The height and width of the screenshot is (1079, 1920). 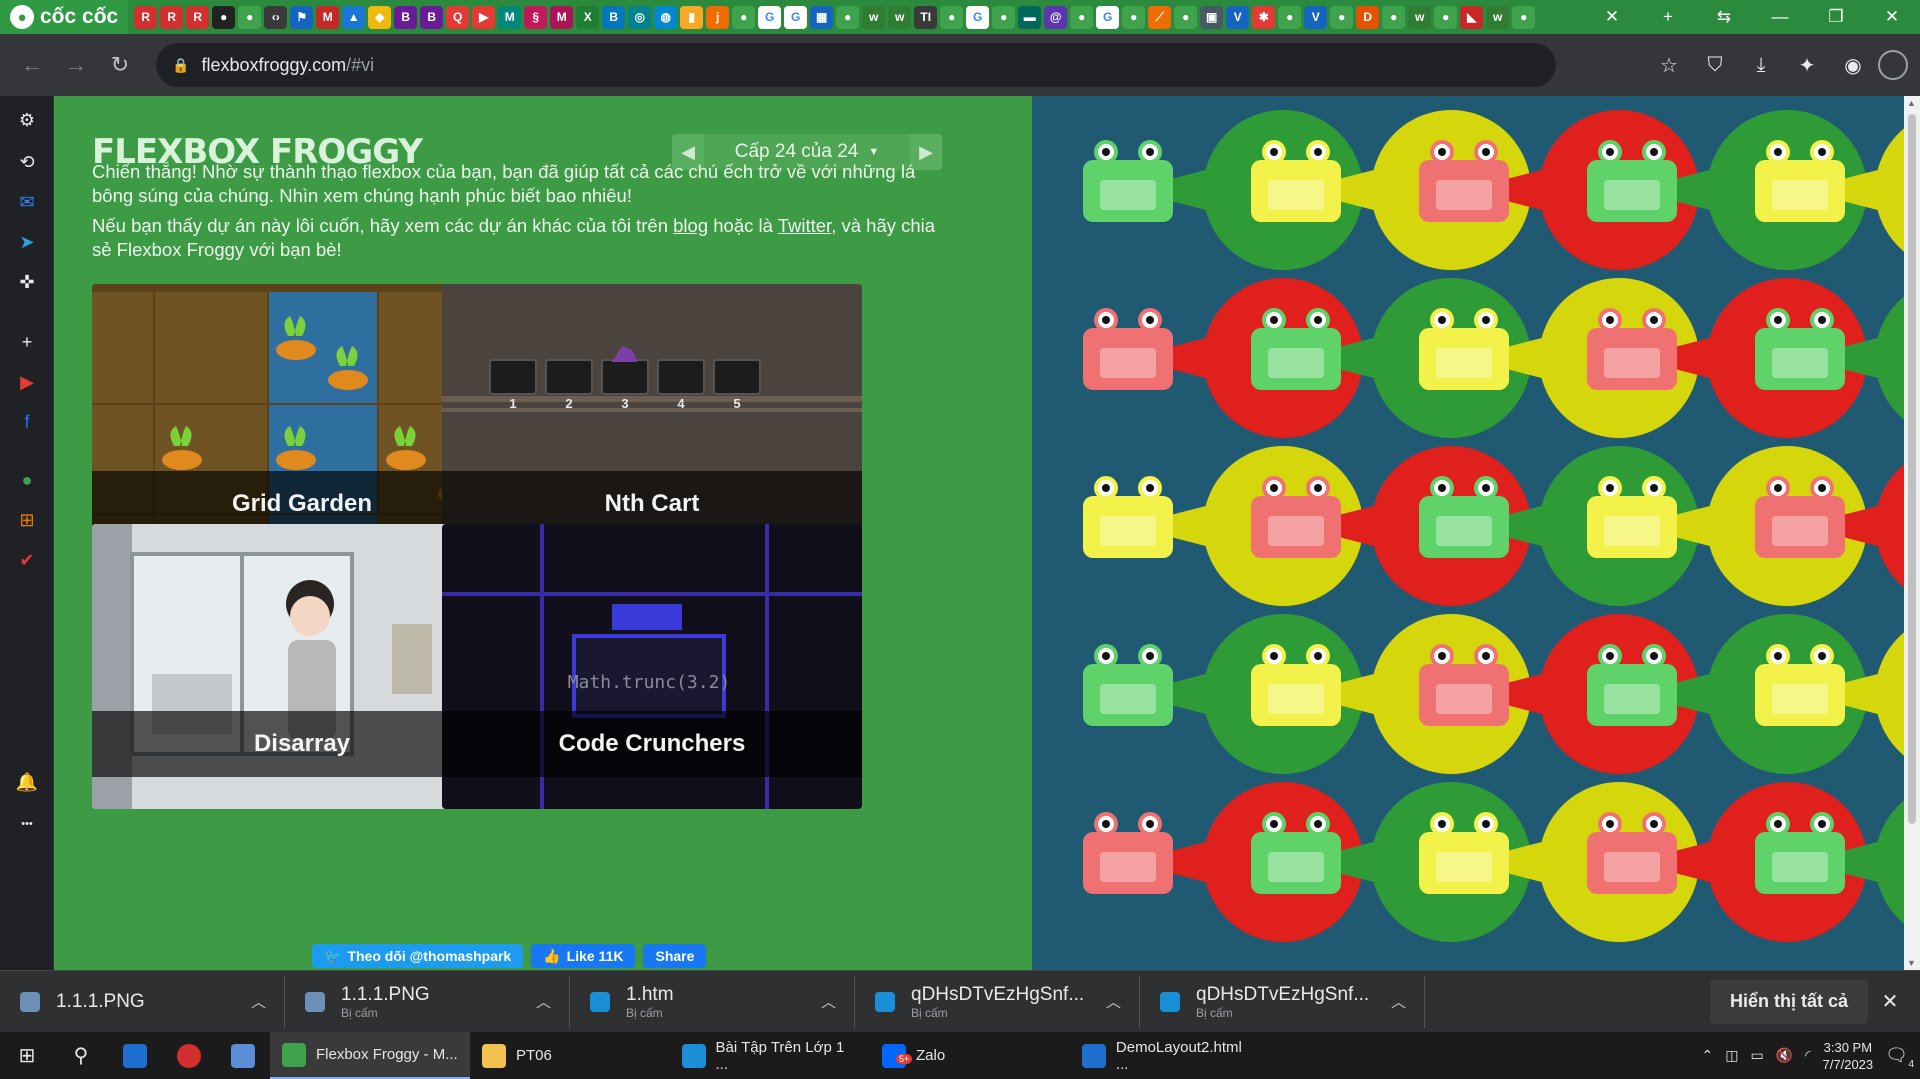 I want to click on minimize-icon: —, so click(x=1780, y=17).